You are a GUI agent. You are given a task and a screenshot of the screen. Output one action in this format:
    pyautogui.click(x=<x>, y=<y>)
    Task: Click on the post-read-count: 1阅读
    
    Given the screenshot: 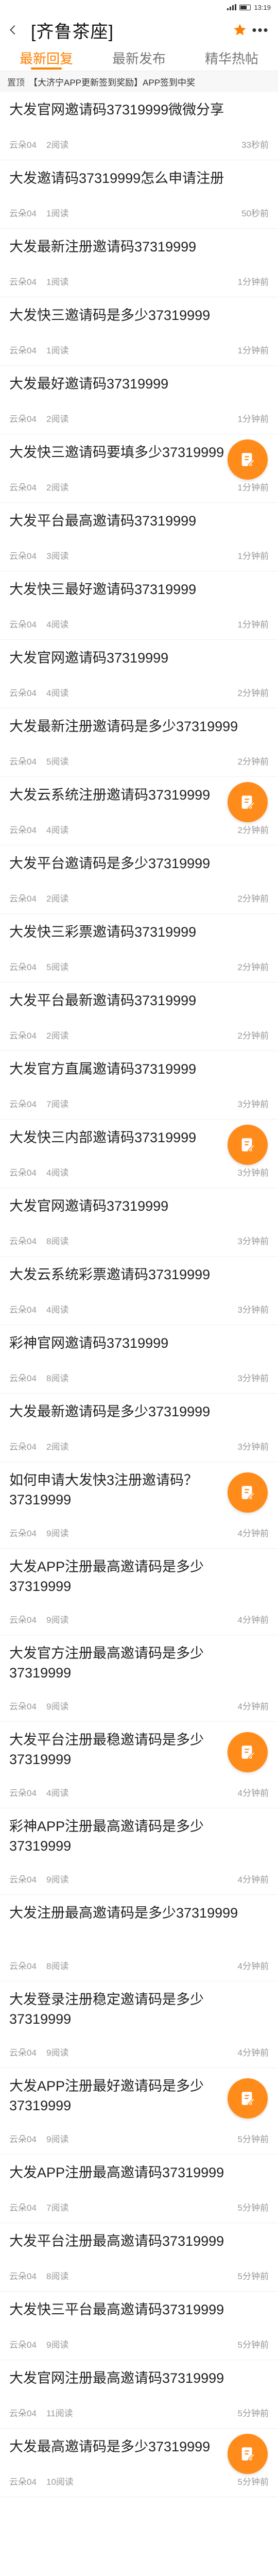 What is the action you would take?
    pyautogui.click(x=57, y=282)
    